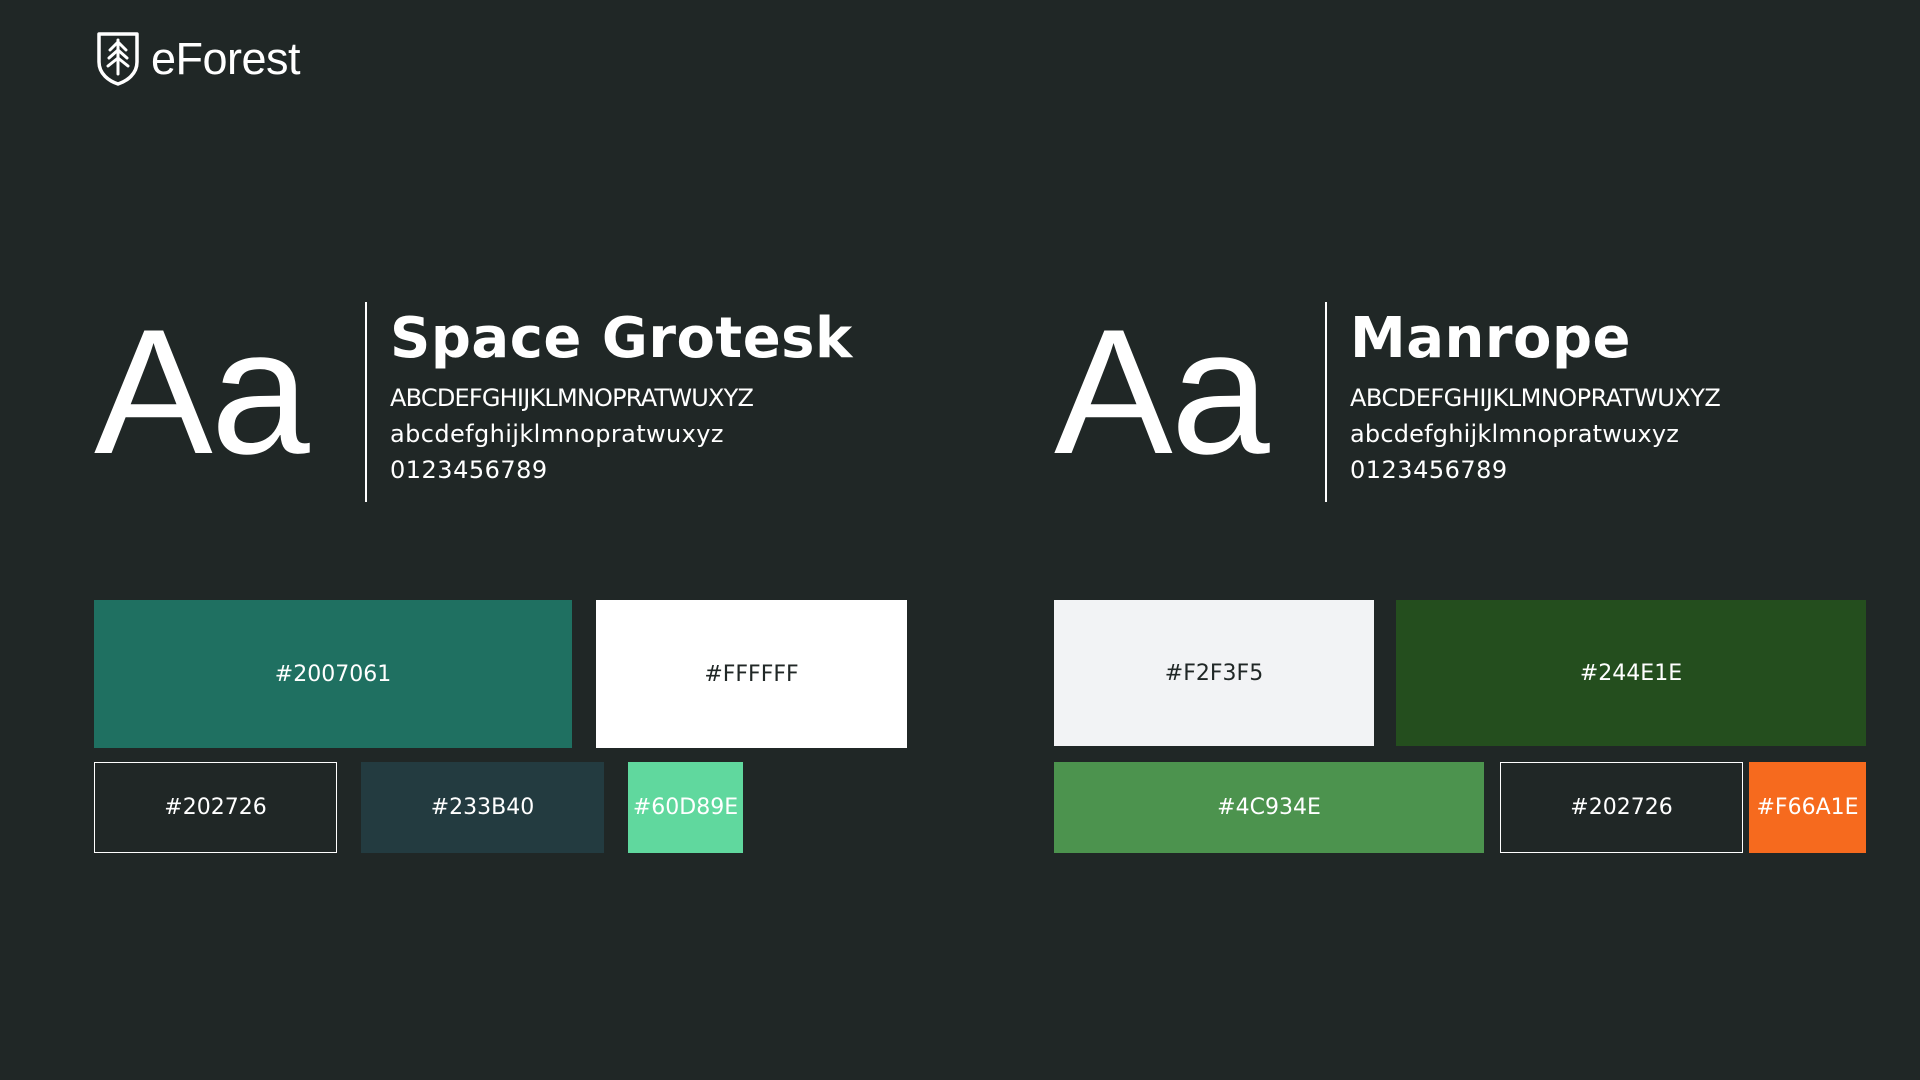 This screenshot has height=1080, width=1920. I want to click on swatch-label: #60D89E, so click(685, 807).